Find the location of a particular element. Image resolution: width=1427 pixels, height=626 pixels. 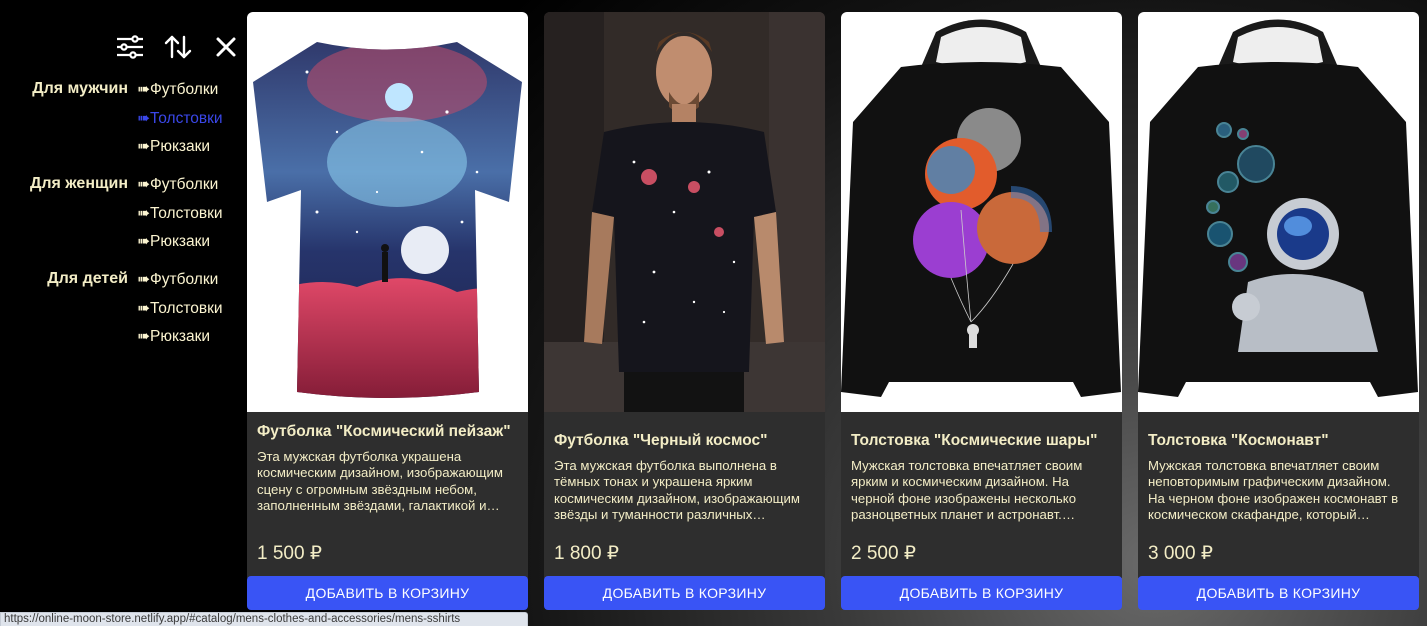

product-title: Футболка "Космический пейзаж" is located at coordinates (387, 431).